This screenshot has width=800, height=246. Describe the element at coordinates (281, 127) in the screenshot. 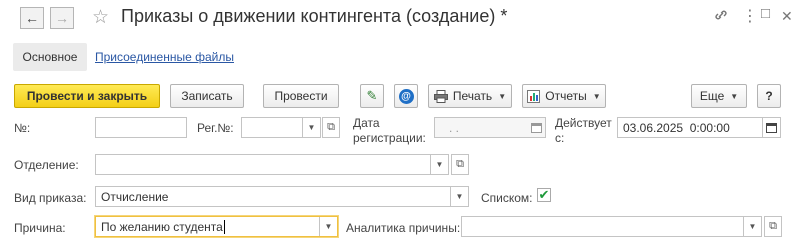

I see `reg-number-field: ▼` at that location.